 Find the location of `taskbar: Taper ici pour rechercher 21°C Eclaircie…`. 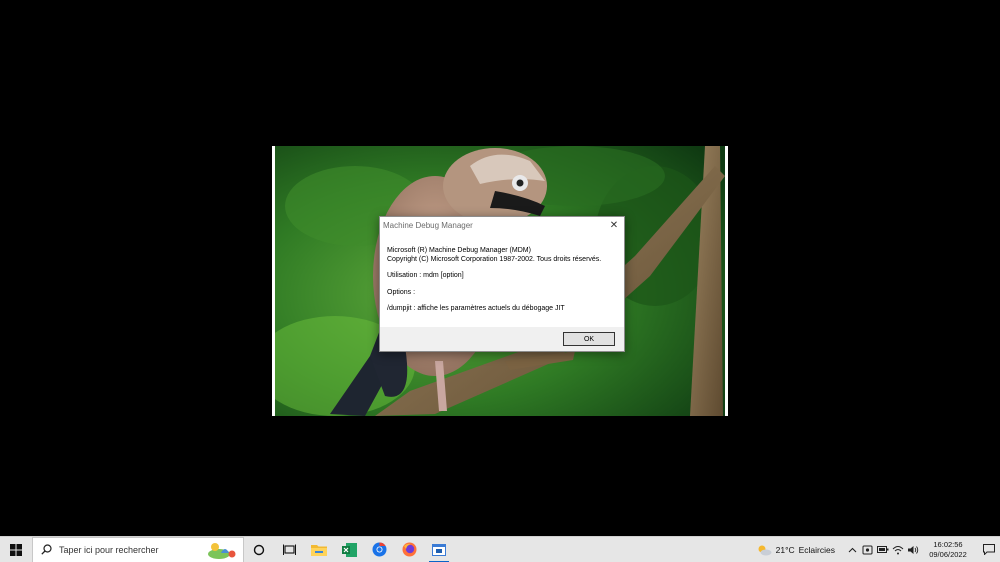

taskbar: Taper ici pour rechercher 21°C Eclaircie… is located at coordinates (500, 549).